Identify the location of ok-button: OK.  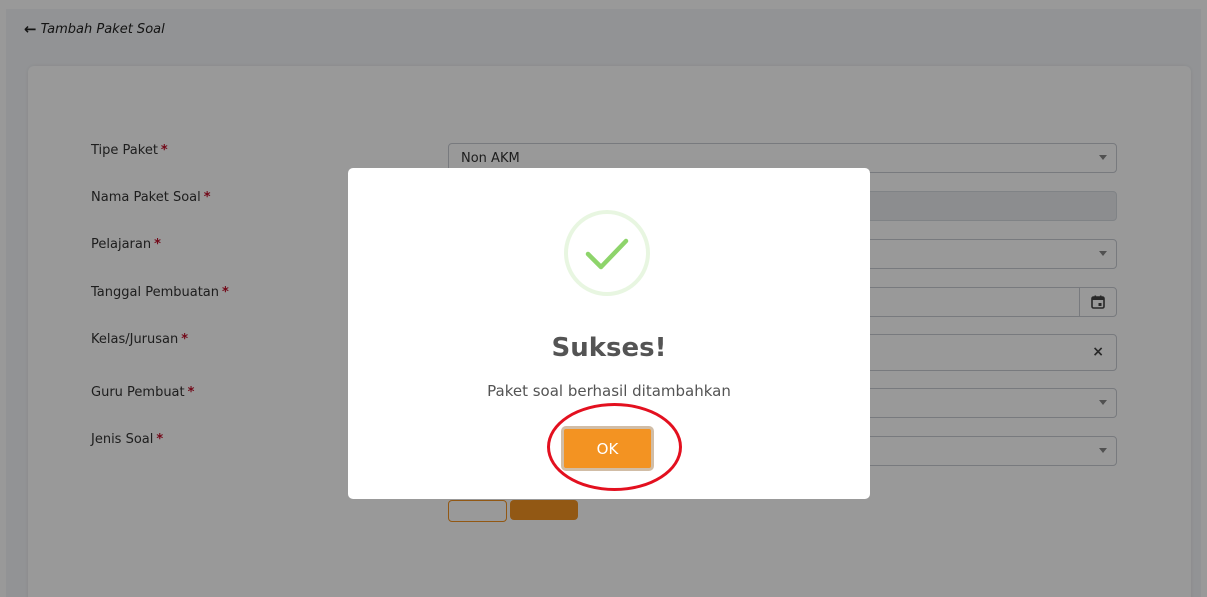
(607, 448).